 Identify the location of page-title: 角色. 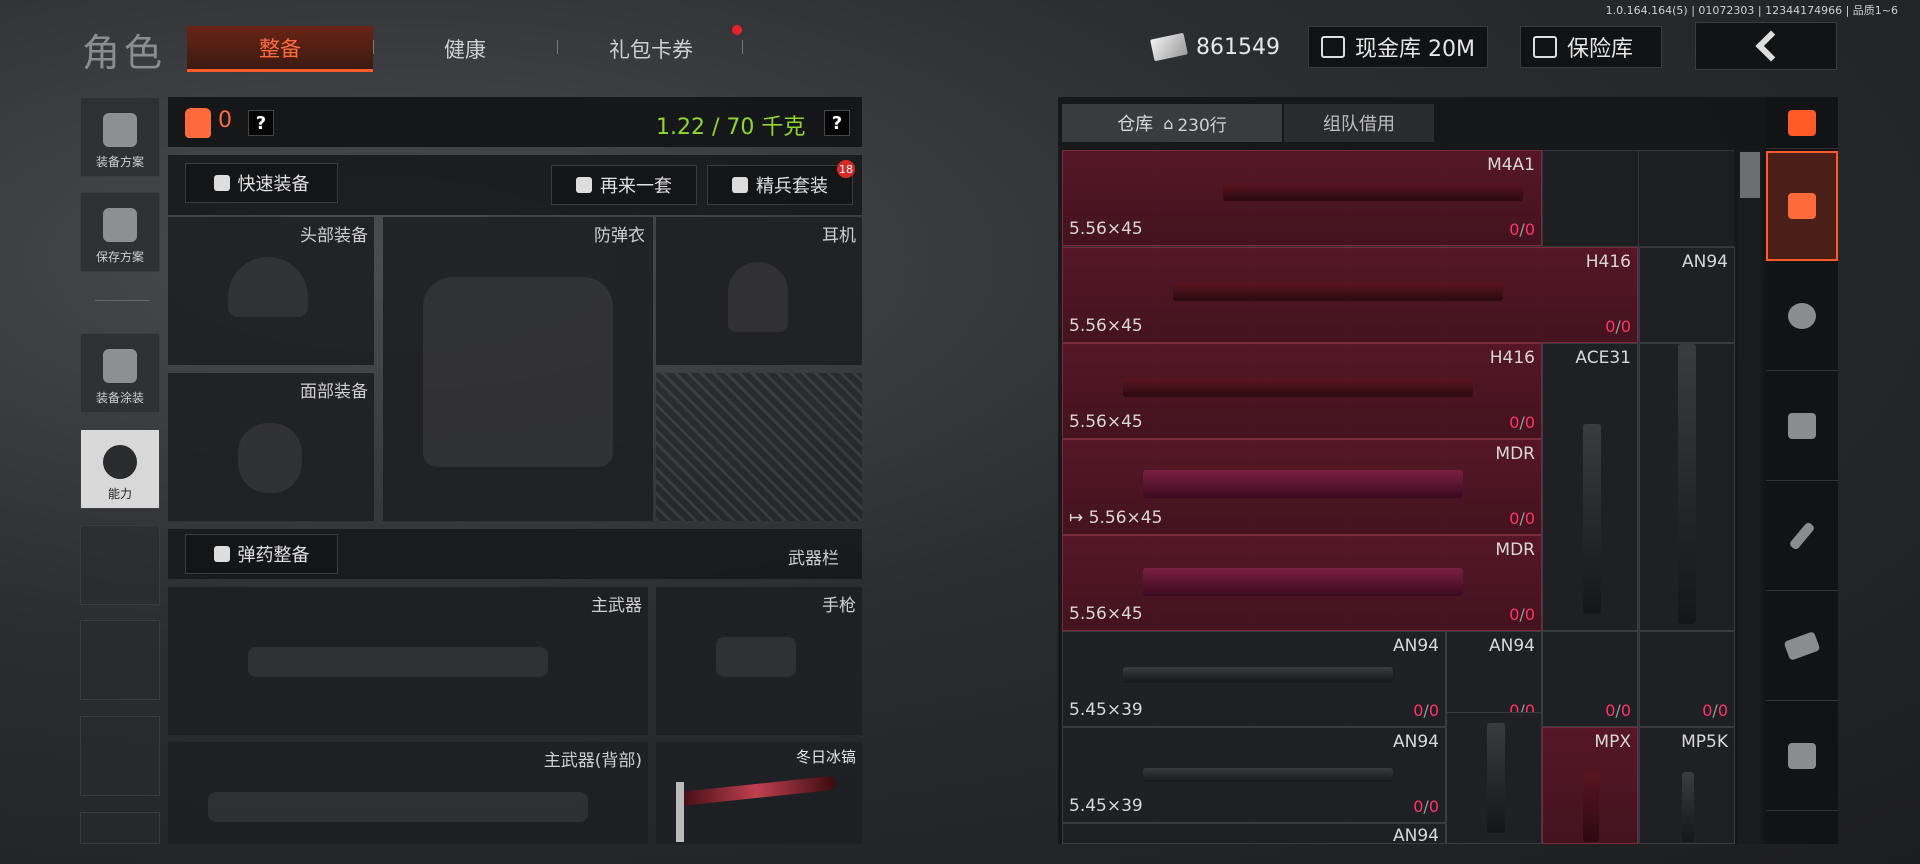
(124, 53).